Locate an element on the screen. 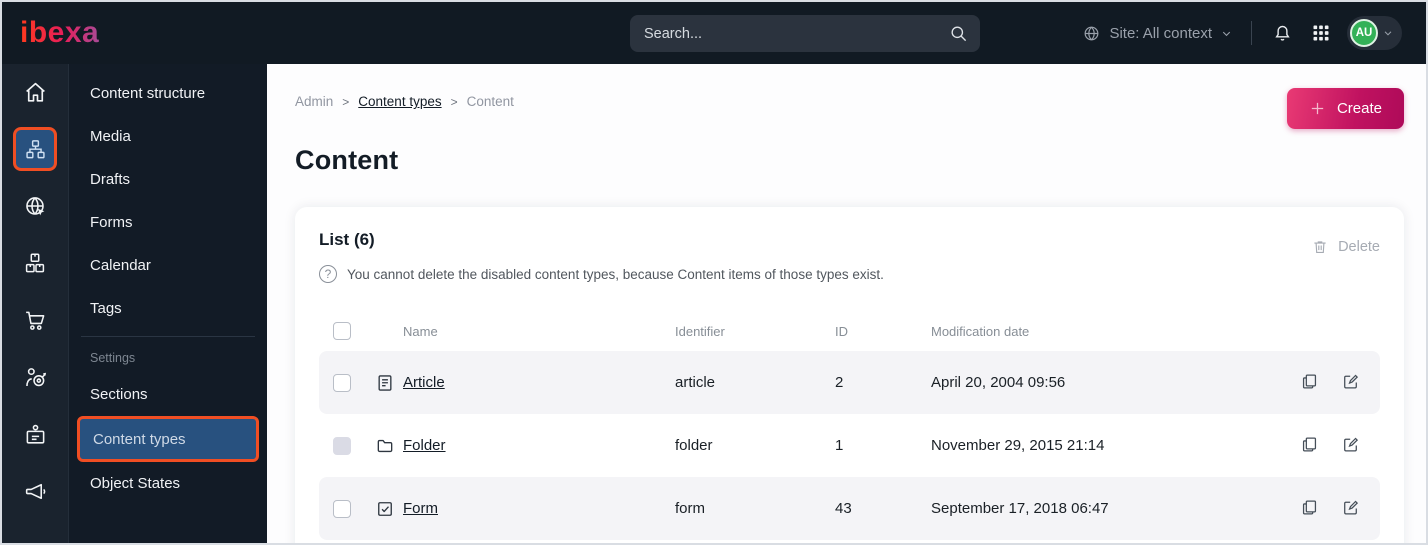  sidebar-item-forms: Forms is located at coordinates (168, 222).